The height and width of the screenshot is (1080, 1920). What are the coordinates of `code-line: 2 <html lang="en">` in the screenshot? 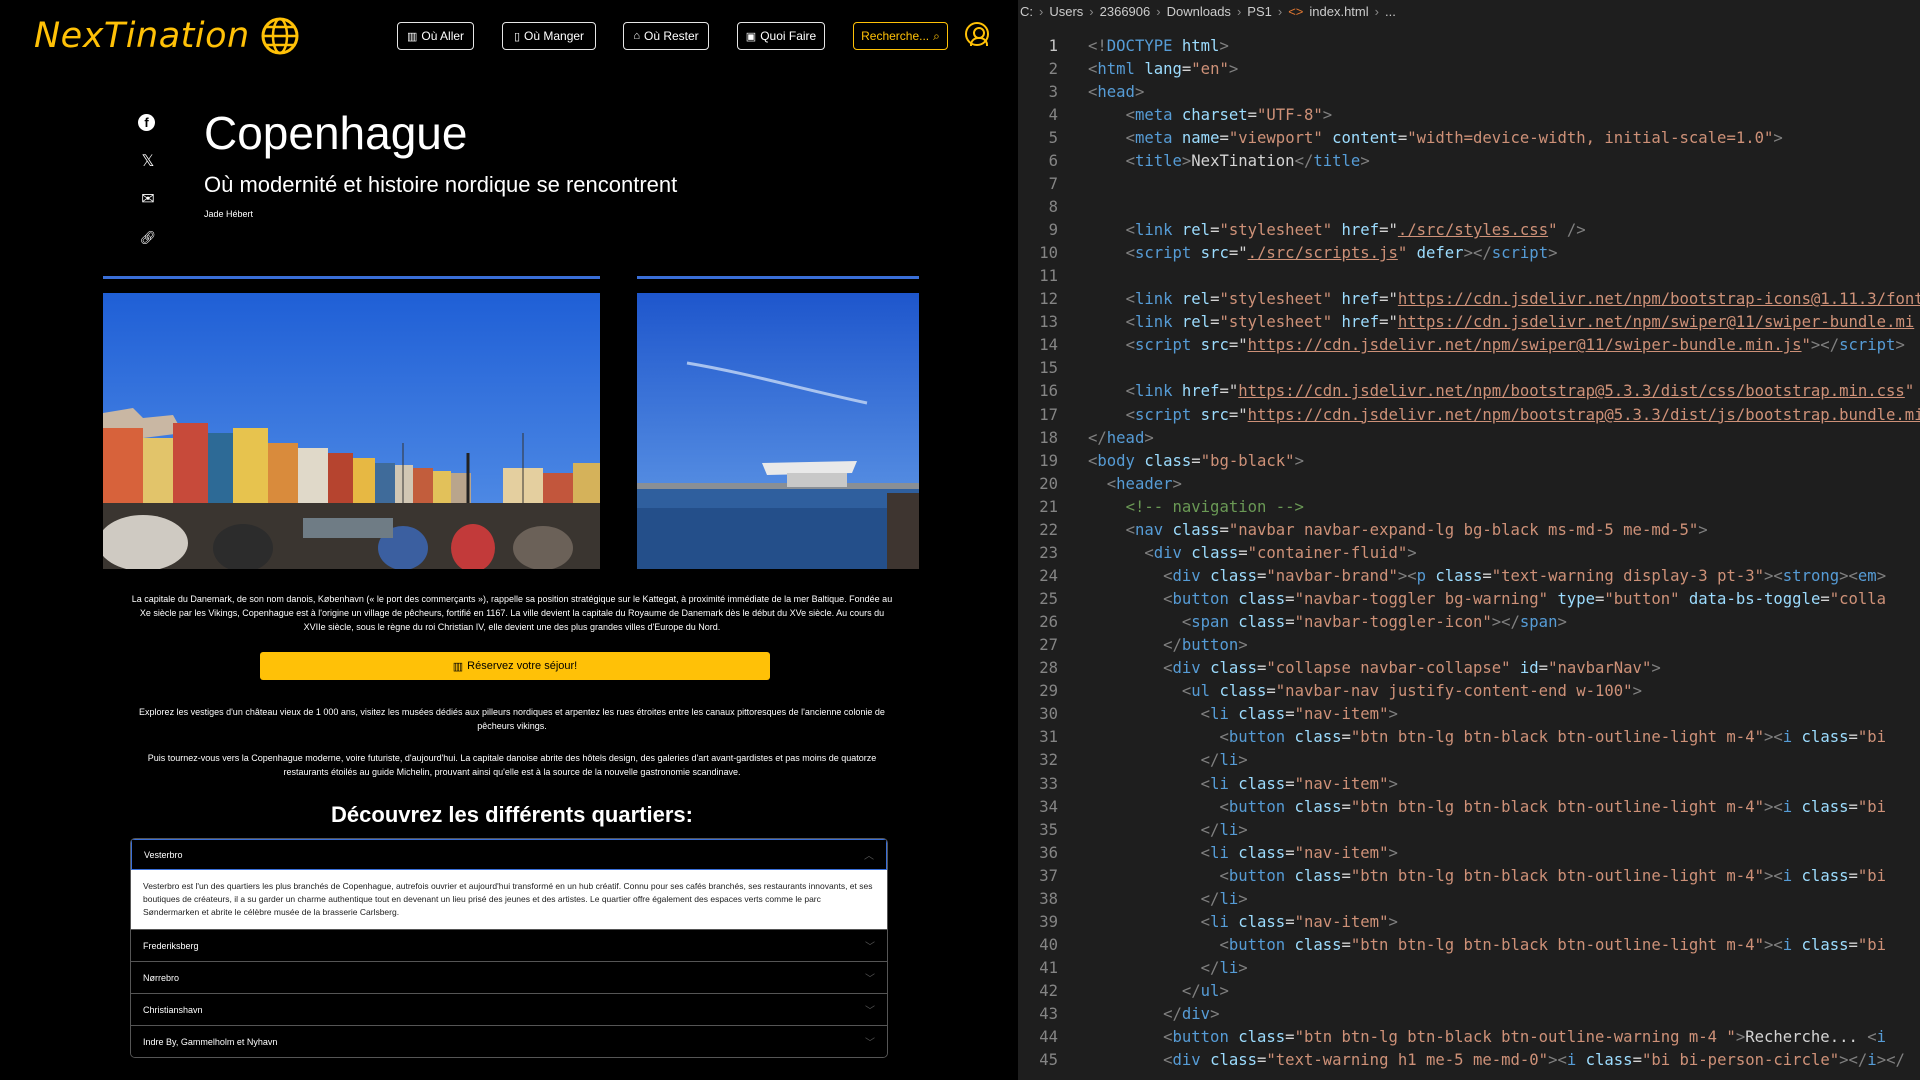 It's located at (1469, 68).